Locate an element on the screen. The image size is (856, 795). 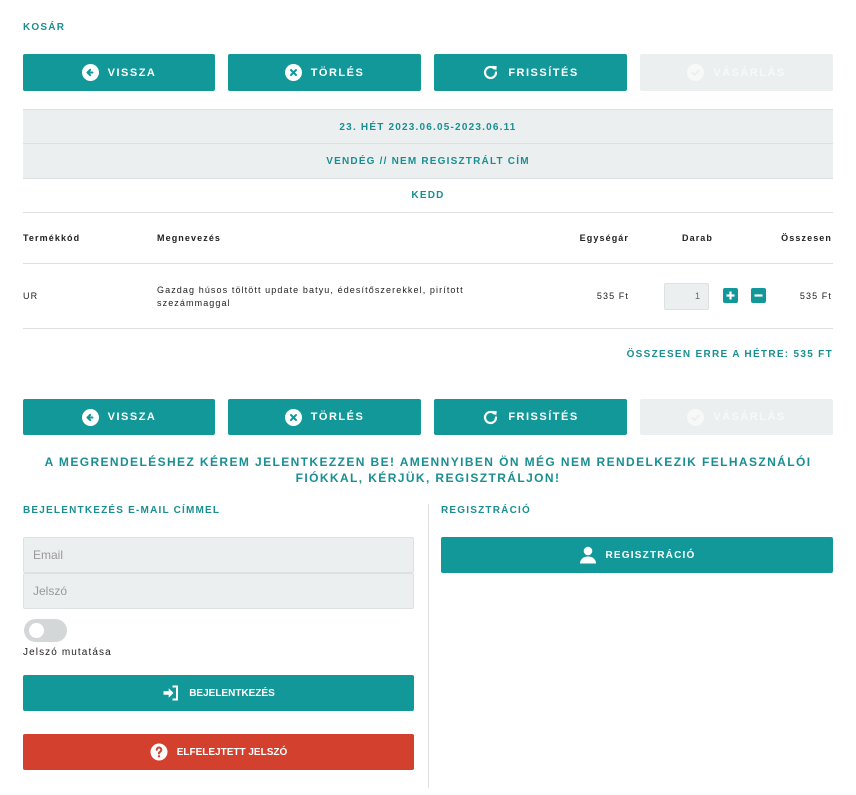
minus-icon is located at coordinates (758, 295).